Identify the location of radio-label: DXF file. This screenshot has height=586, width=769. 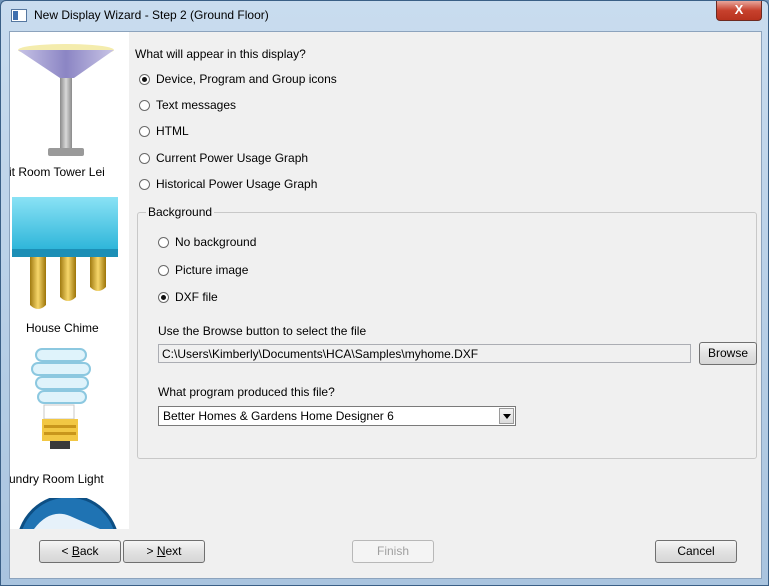
(196, 297).